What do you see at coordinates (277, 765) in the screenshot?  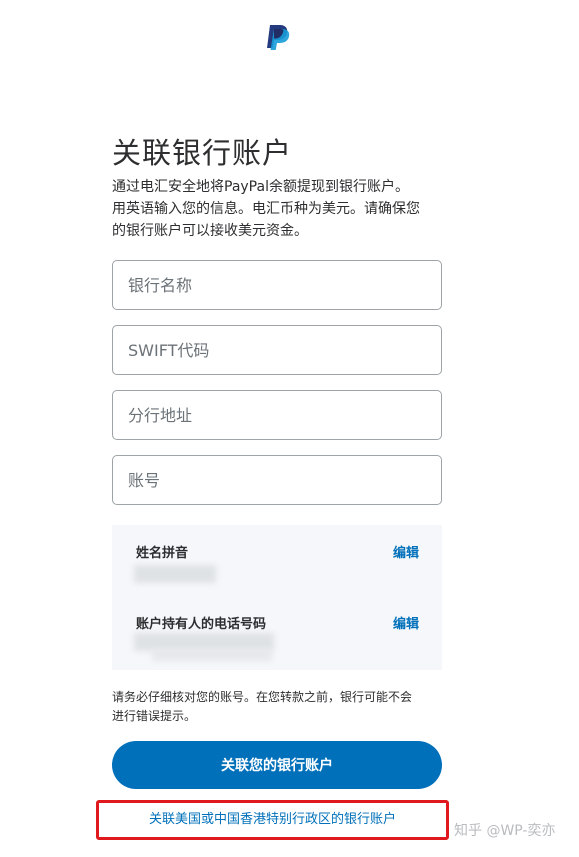 I see `link-bank-account-button: 关联您的银行账户` at bounding box center [277, 765].